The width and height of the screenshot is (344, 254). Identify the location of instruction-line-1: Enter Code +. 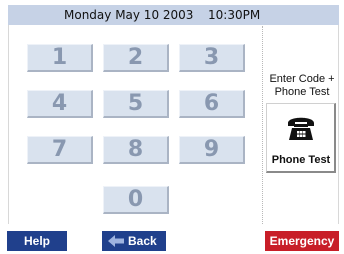
(302, 79).